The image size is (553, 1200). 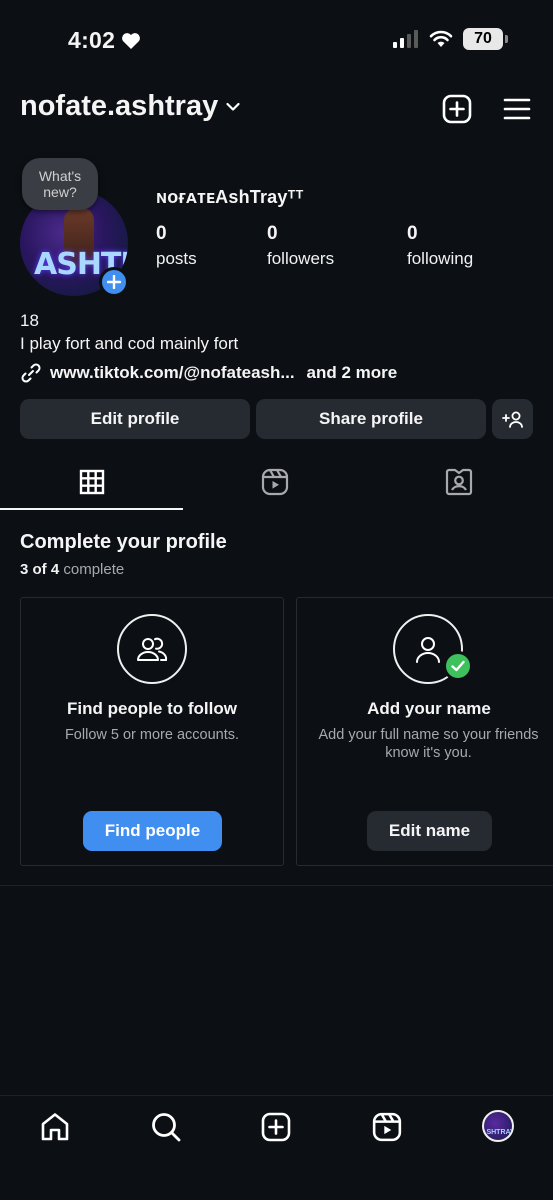 I want to click on menu-icon, so click(x=517, y=109).